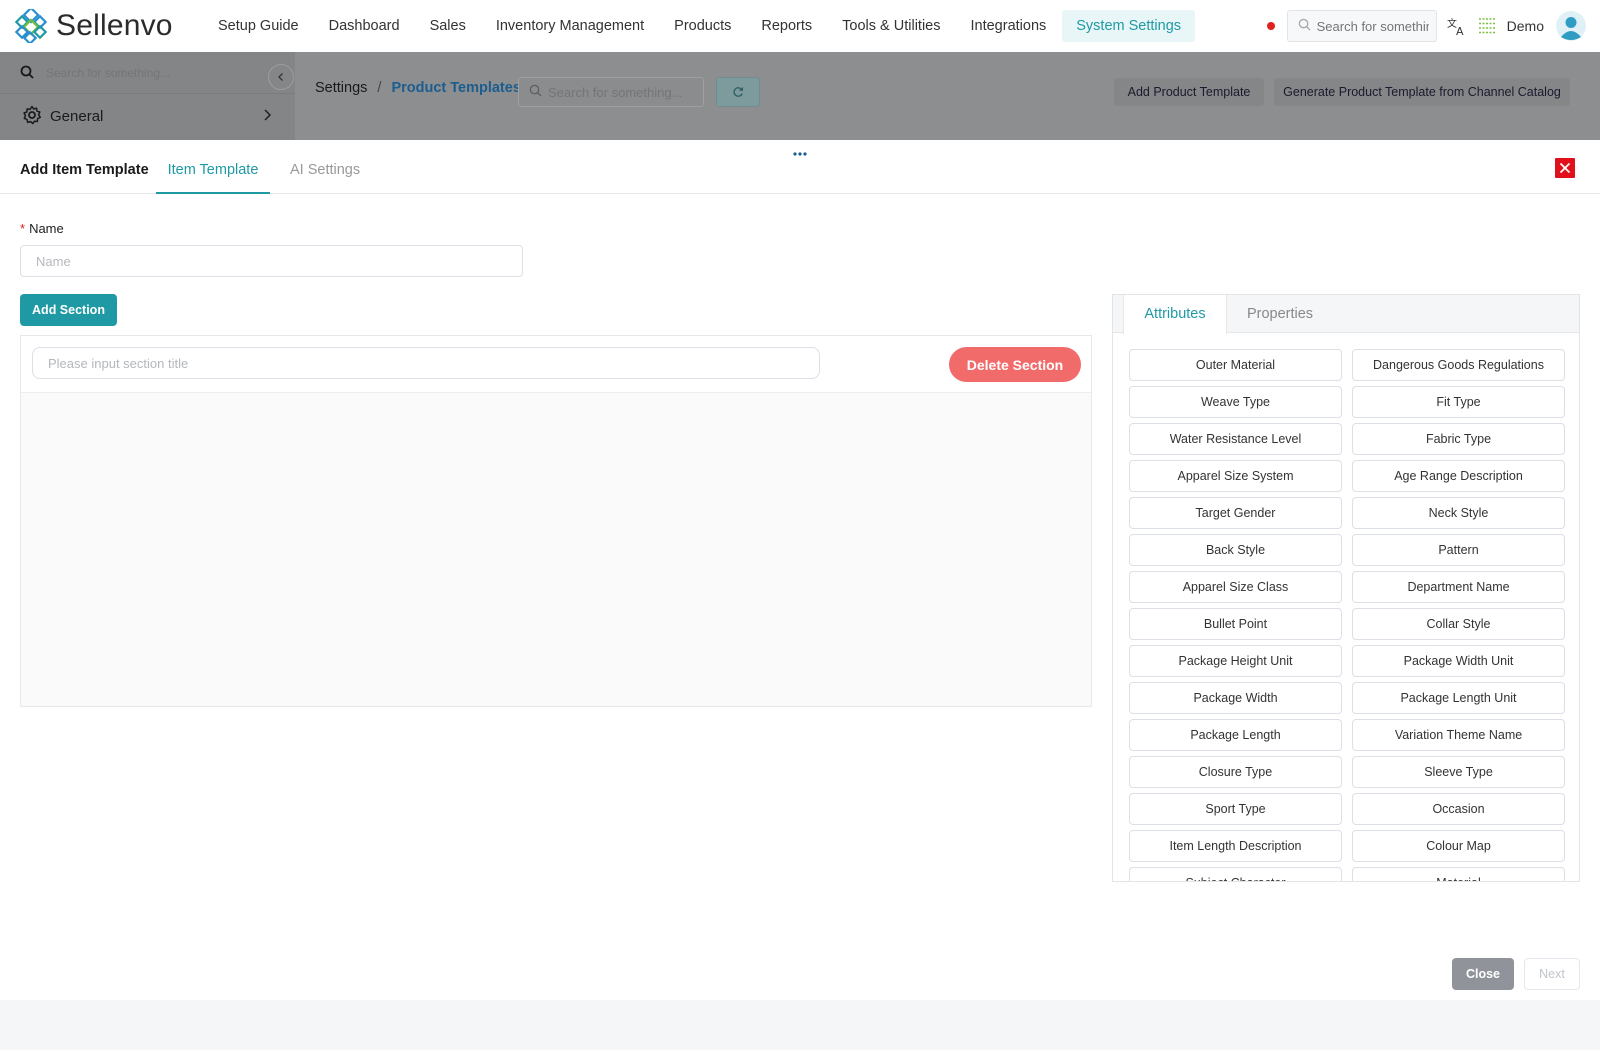 The width and height of the screenshot is (1600, 1050). What do you see at coordinates (1235, 439) in the screenshot?
I see `attribute-chip: Water Resistance Level` at bounding box center [1235, 439].